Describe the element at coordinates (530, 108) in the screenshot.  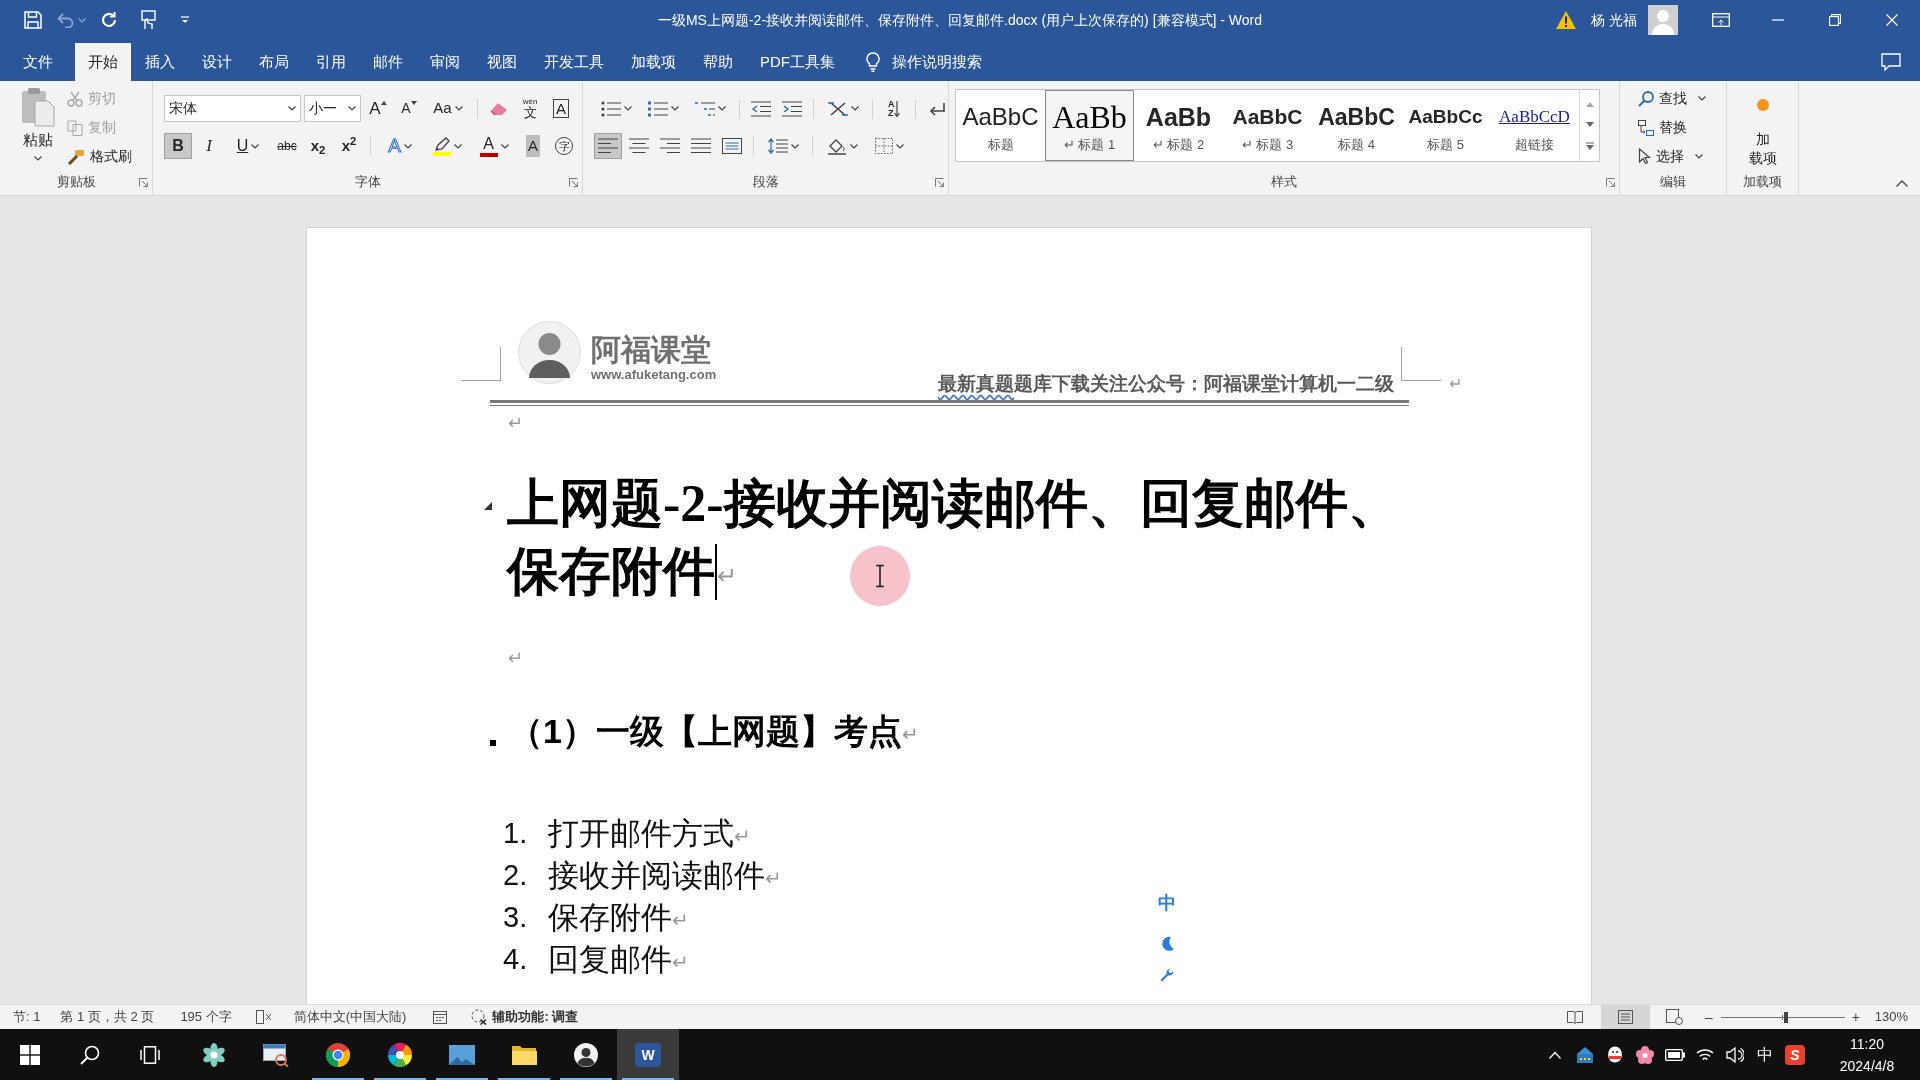
I see `phonetic-guide-button: wén 文` at that location.